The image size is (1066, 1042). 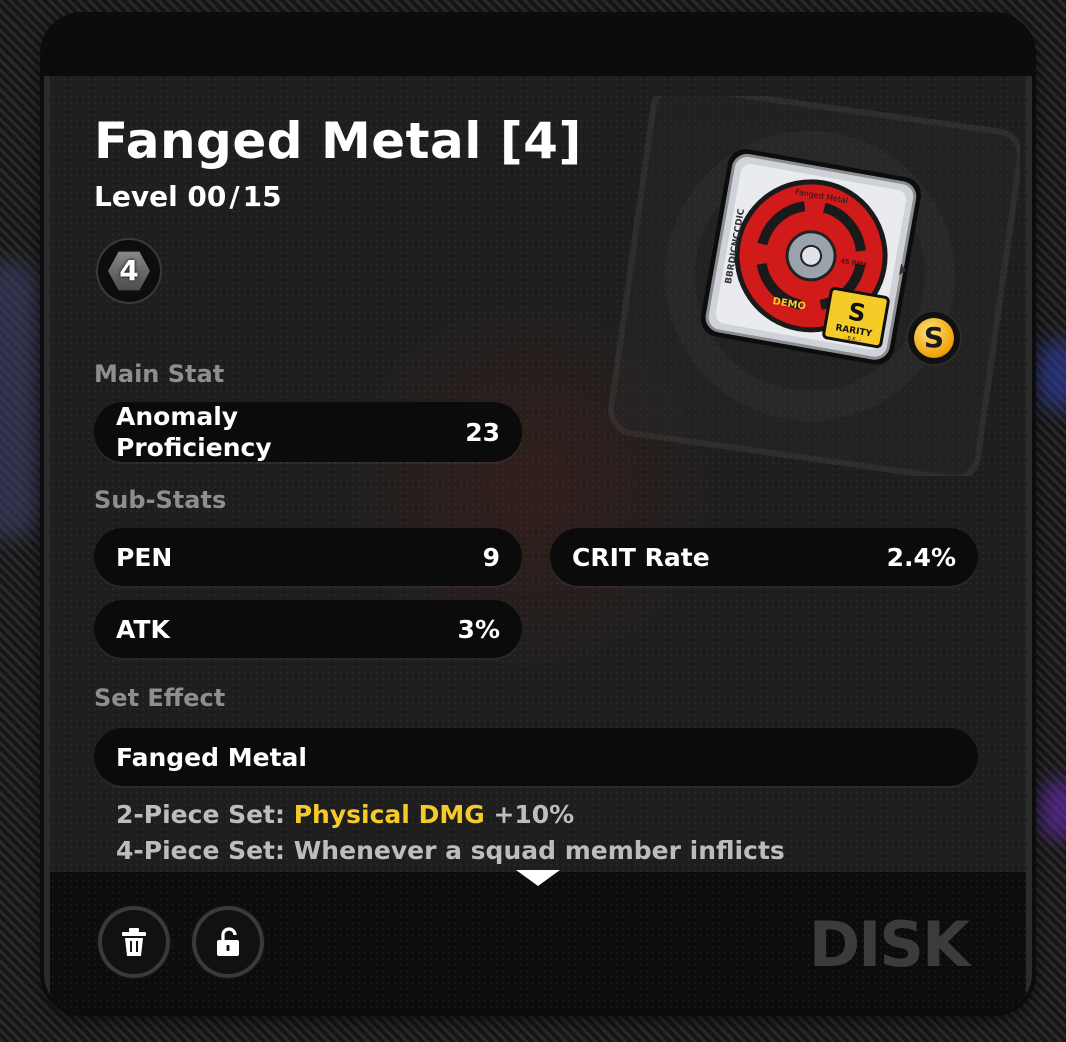 I want to click on level-readout: Level 00/15, so click(x=188, y=196).